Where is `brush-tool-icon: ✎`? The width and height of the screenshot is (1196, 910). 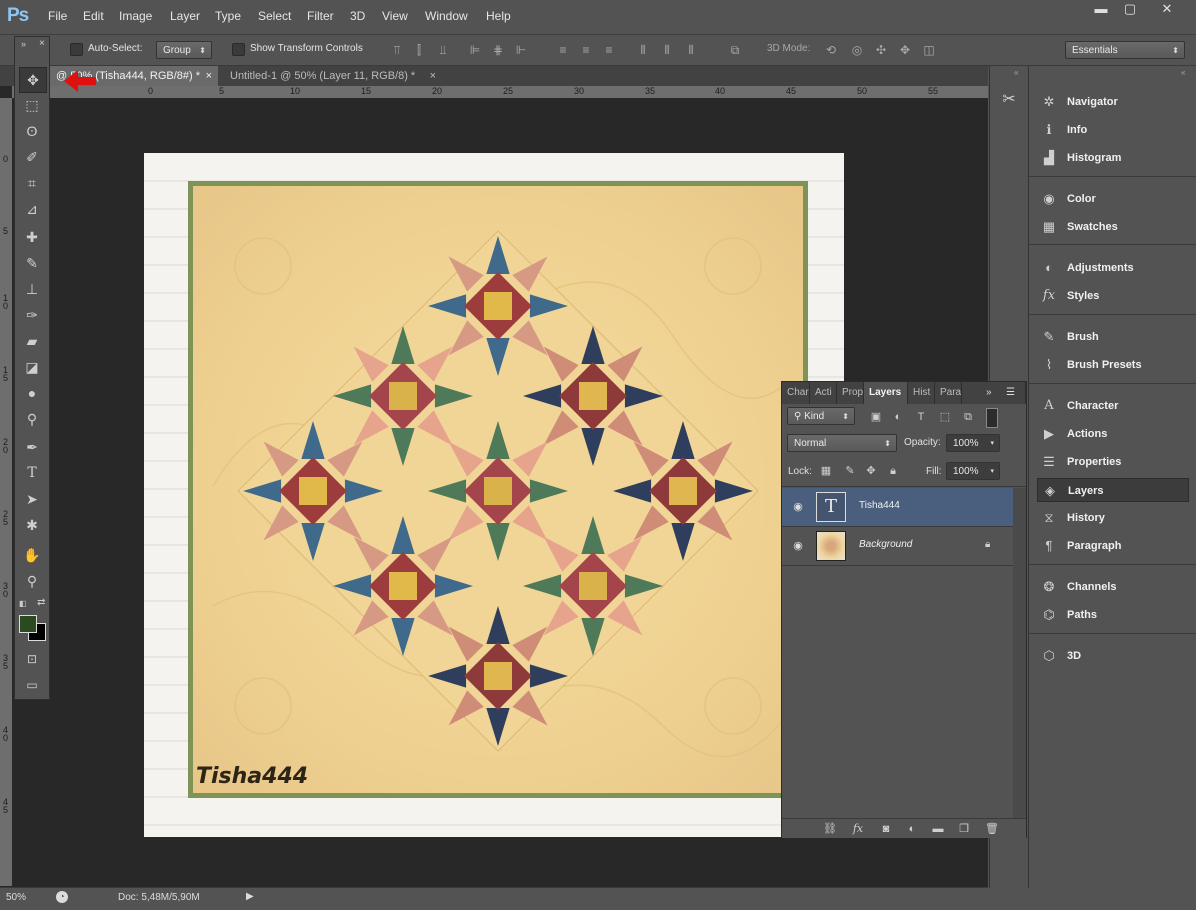
brush-tool-icon: ✎ is located at coordinates (32, 263).